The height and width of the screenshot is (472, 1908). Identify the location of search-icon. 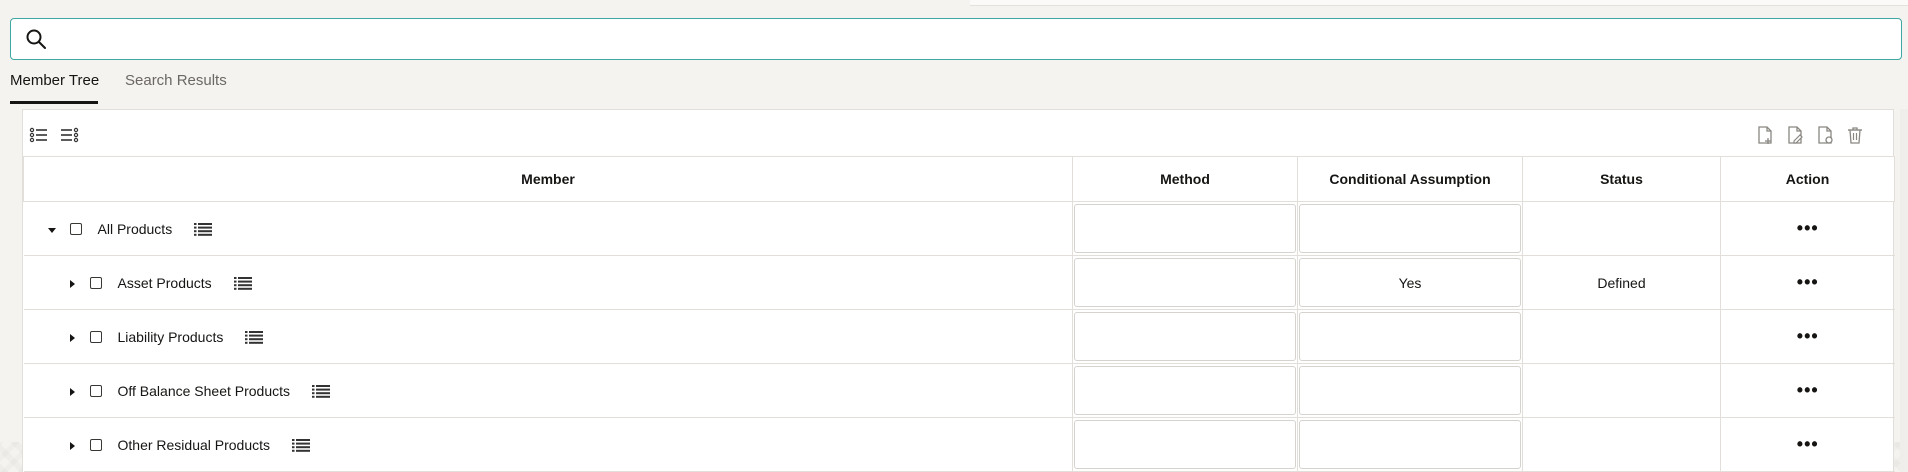
(36, 39).